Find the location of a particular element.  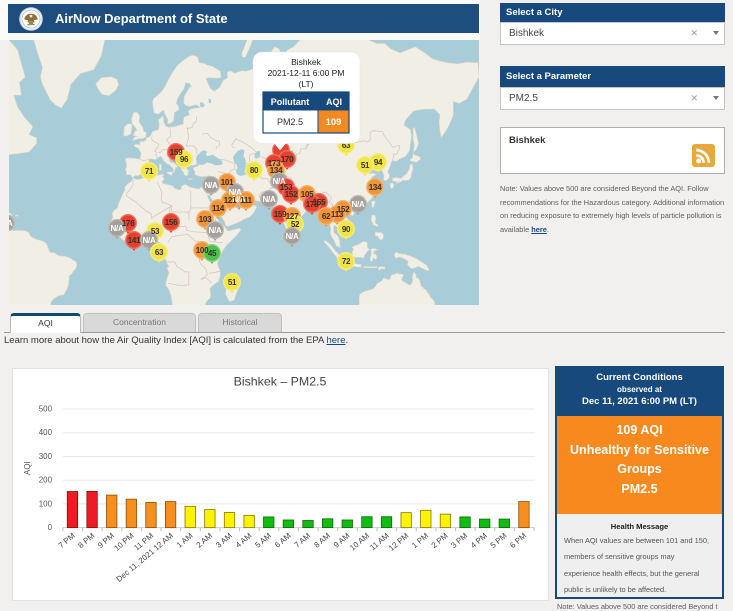

svg-text: 178 is located at coordinates (312, 204).